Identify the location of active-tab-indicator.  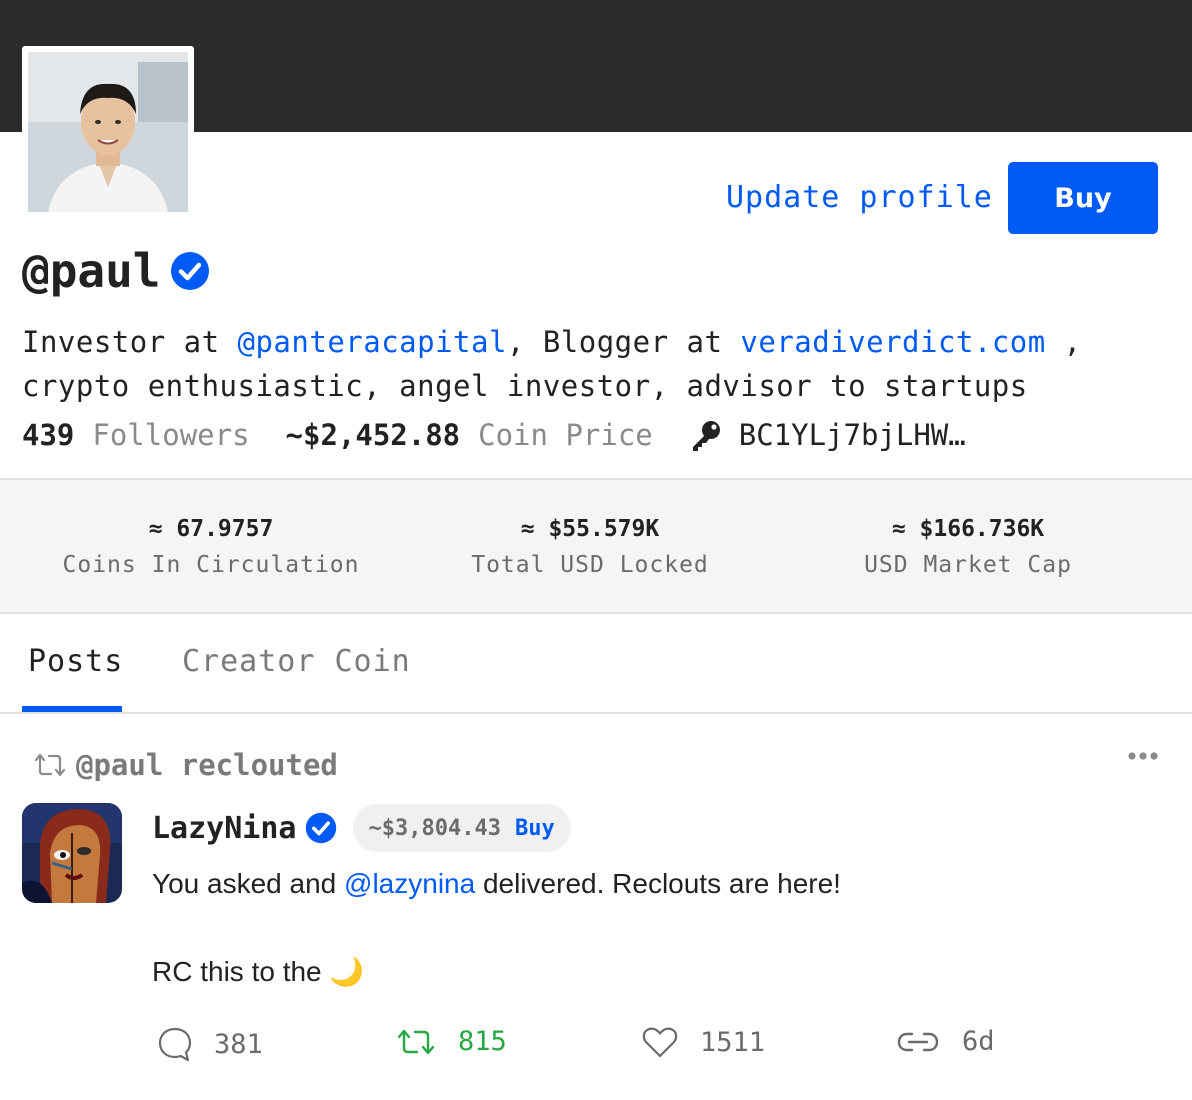
(72, 709).